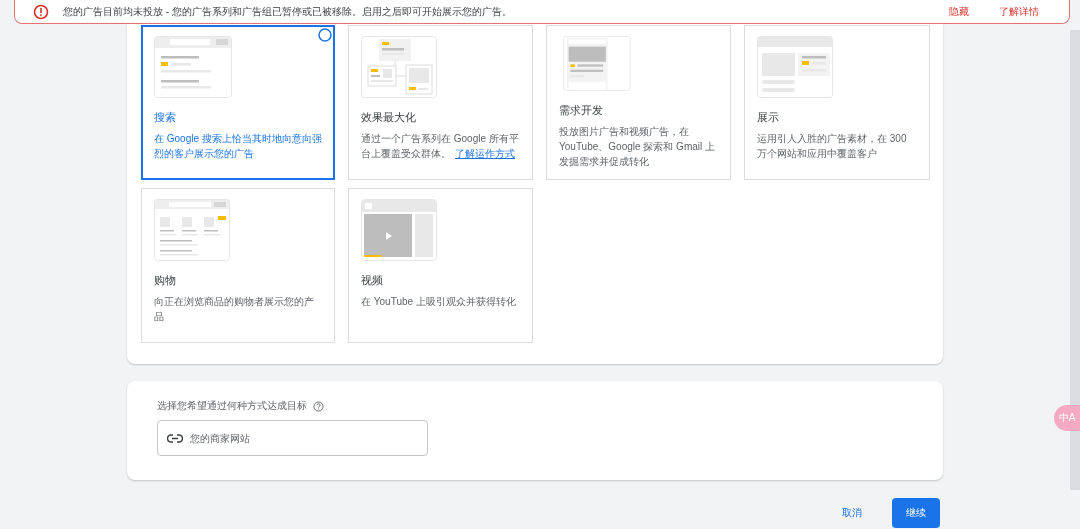 This screenshot has height=529, width=1080. I want to click on campaign-type-card: 购物 向正在浏览商品的购物者展示您的产品, so click(238, 265).